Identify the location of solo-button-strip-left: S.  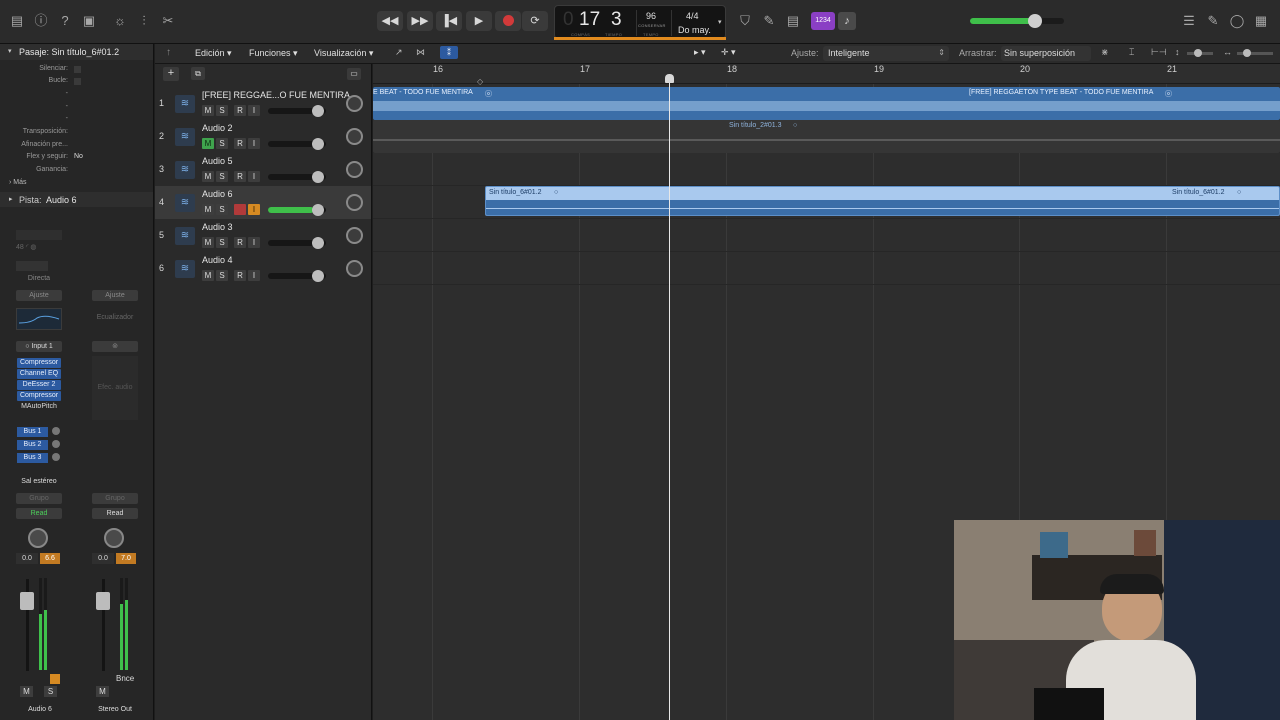
(50, 691).